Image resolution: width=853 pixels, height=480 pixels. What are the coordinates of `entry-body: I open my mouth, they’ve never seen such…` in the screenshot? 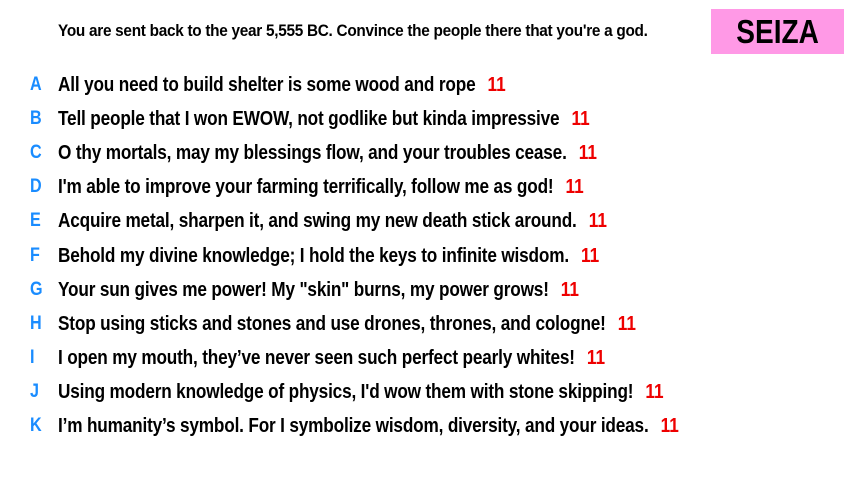 It's located at (331, 358).